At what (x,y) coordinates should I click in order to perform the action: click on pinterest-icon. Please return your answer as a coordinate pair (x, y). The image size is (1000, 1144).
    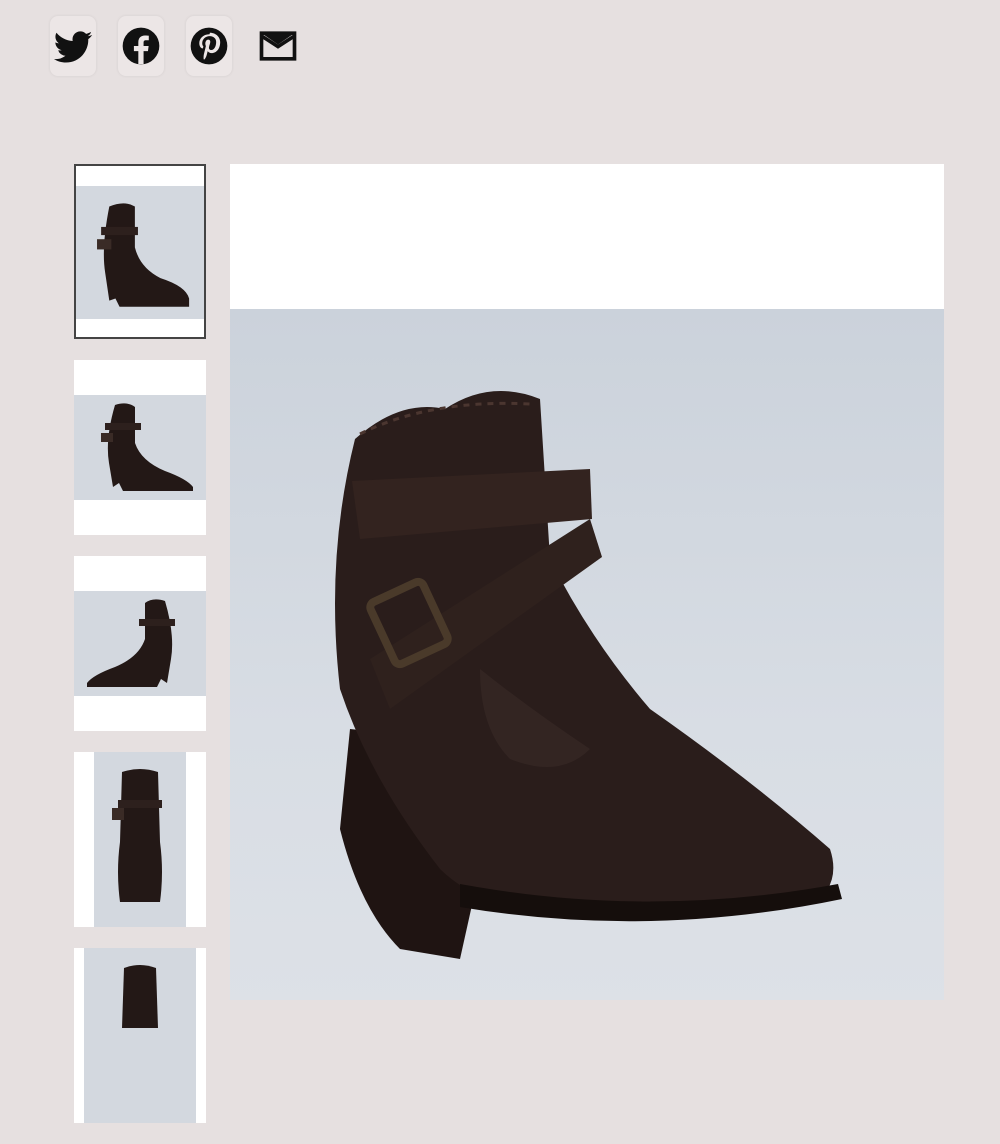
    Looking at the image, I should click on (209, 46).